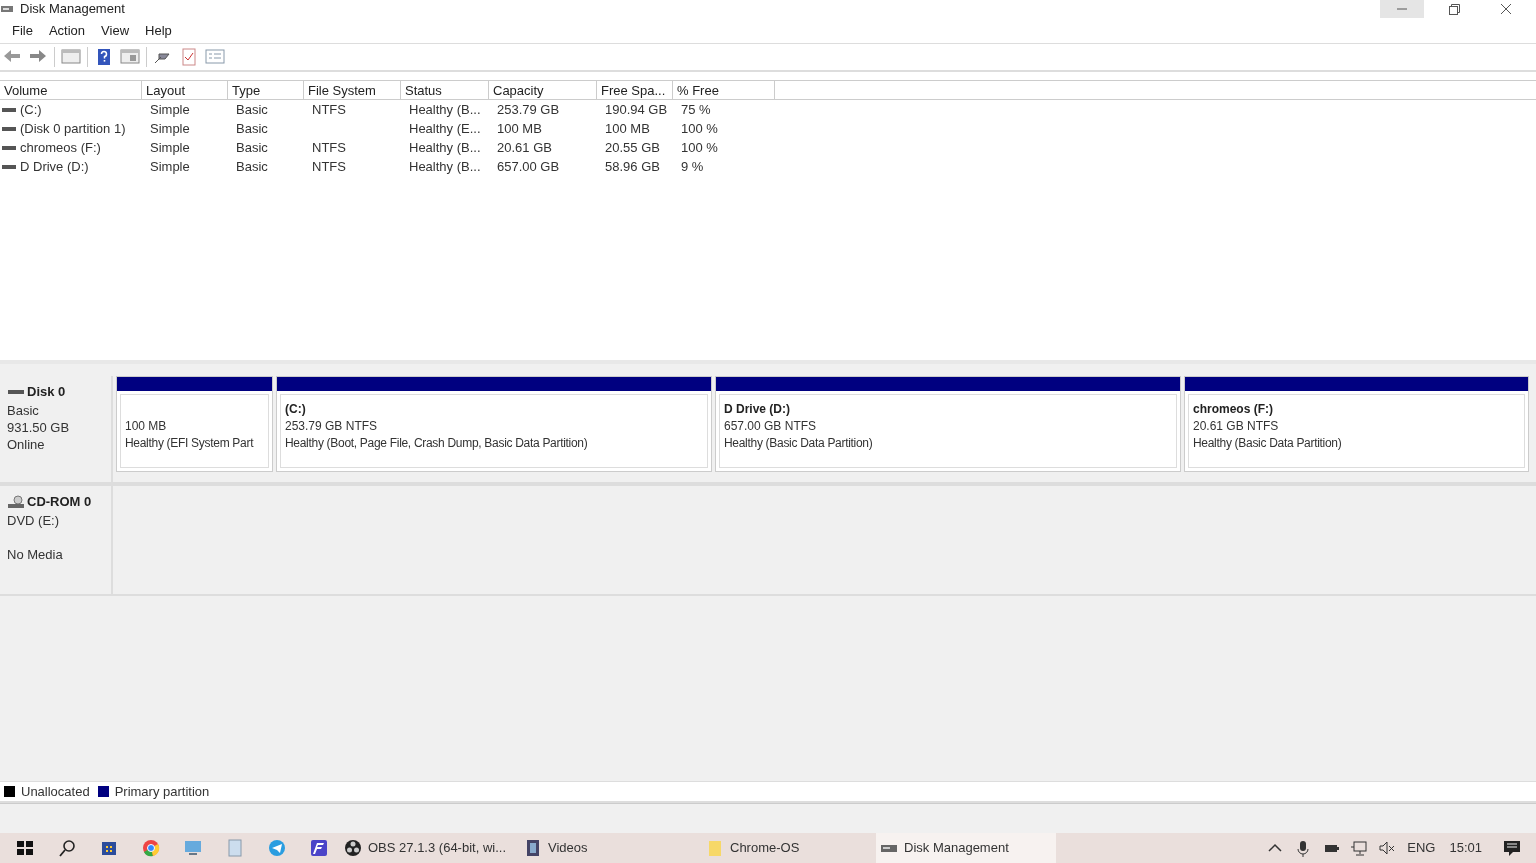 This screenshot has width=1536, height=863. Describe the element at coordinates (966, 848) in the screenshot. I see `taskbar-button: Disk Management` at that location.